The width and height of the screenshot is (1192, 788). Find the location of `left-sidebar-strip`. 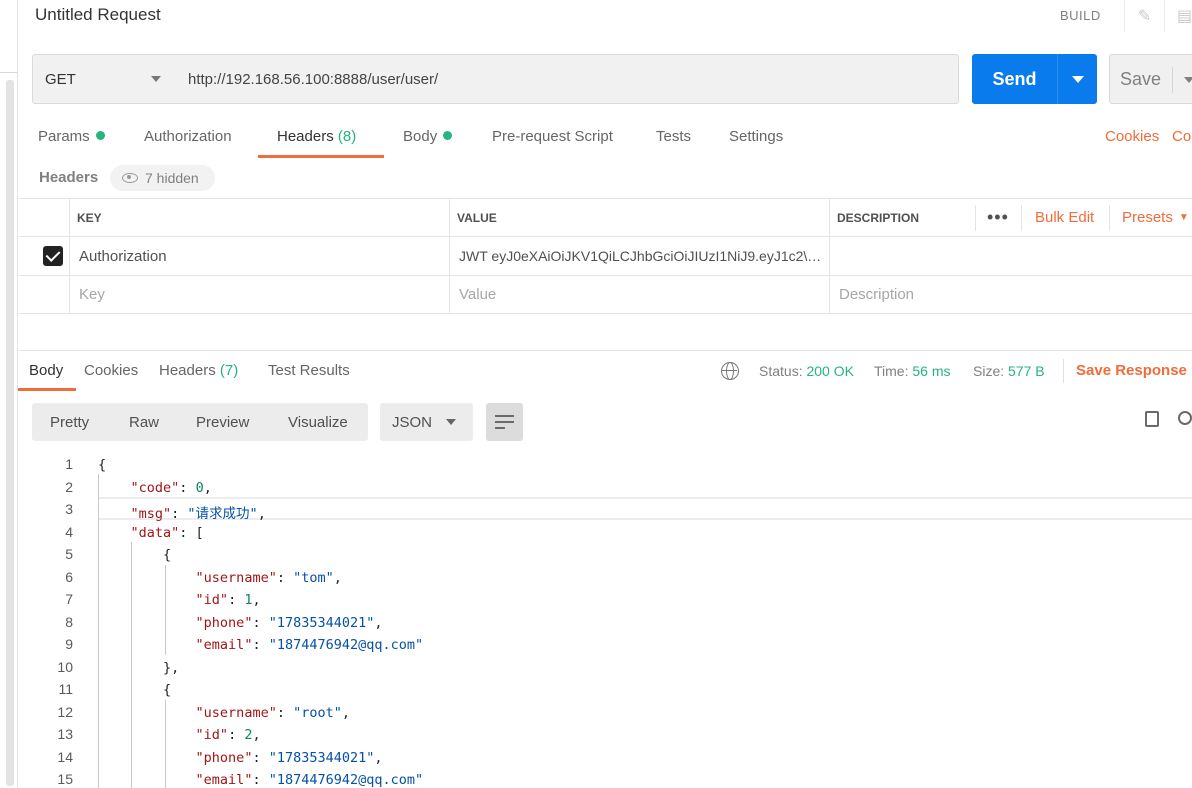

left-sidebar-strip is located at coordinates (9, 394).